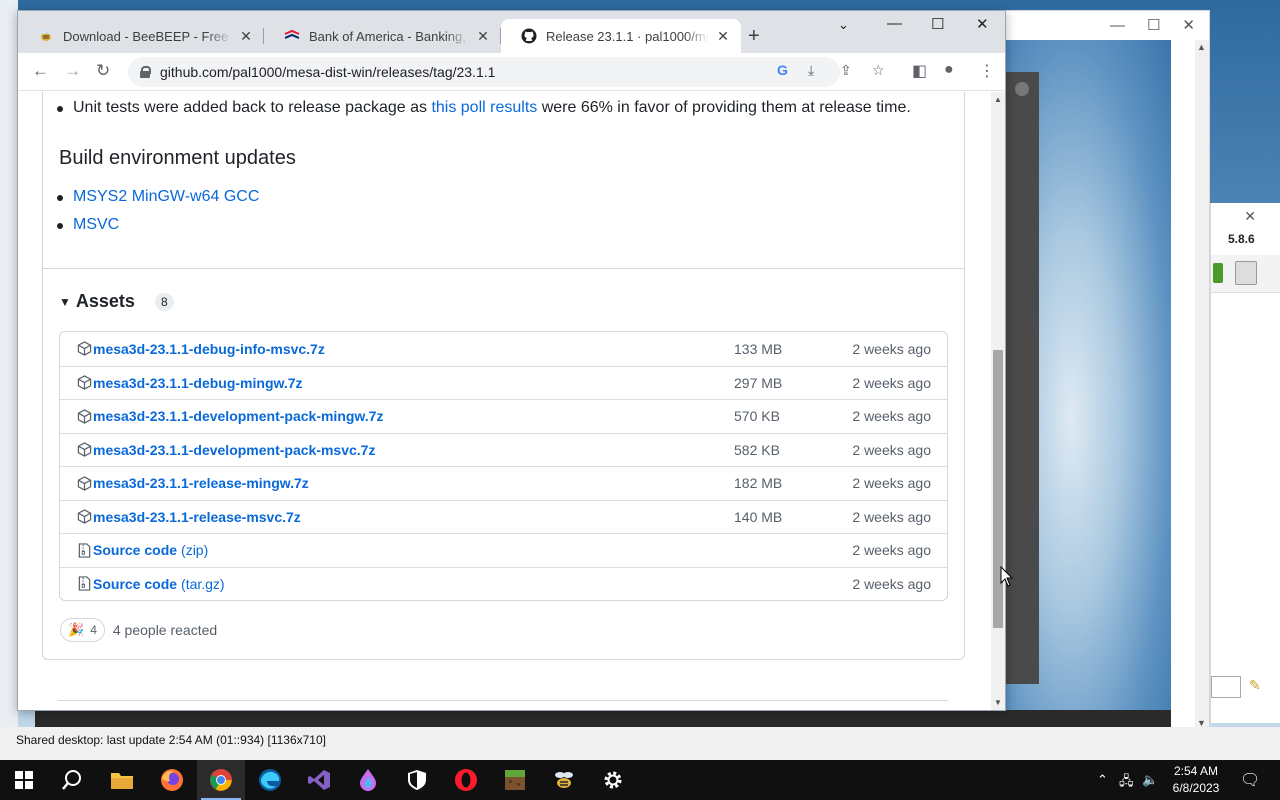 The image size is (1280, 800). What do you see at coordinates (72, 71) in the screenshot?
I see `forward-icon: →` at bounding box center [72, 71].